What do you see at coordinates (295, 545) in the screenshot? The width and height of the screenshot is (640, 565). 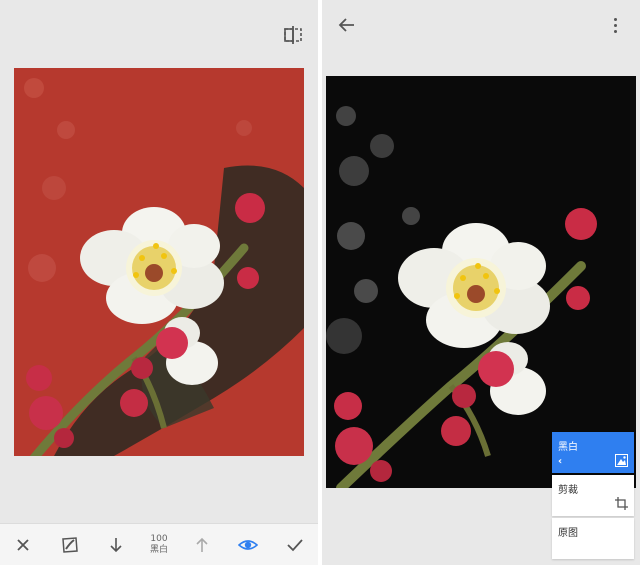 I see `check-icon` at bounding box center [295, 545].